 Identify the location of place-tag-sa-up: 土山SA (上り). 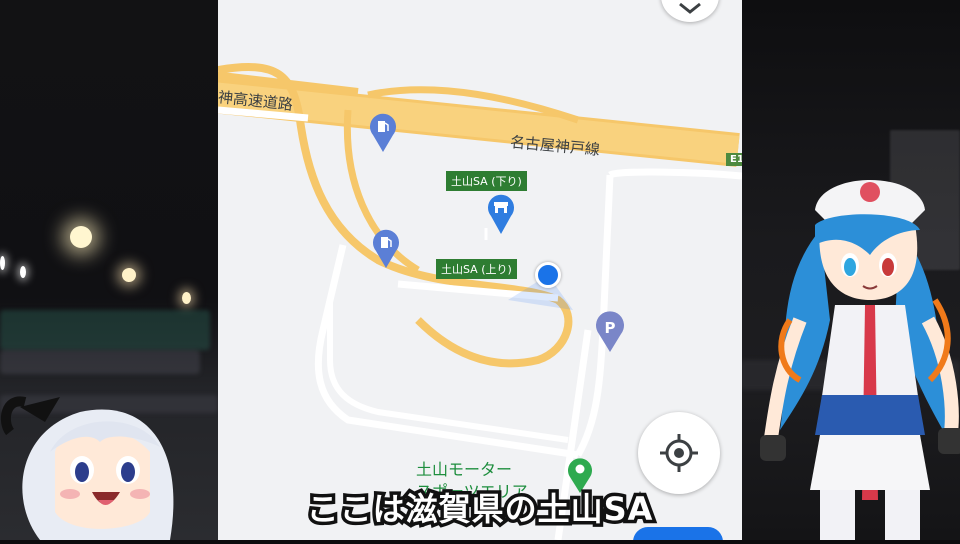
(476, 269).